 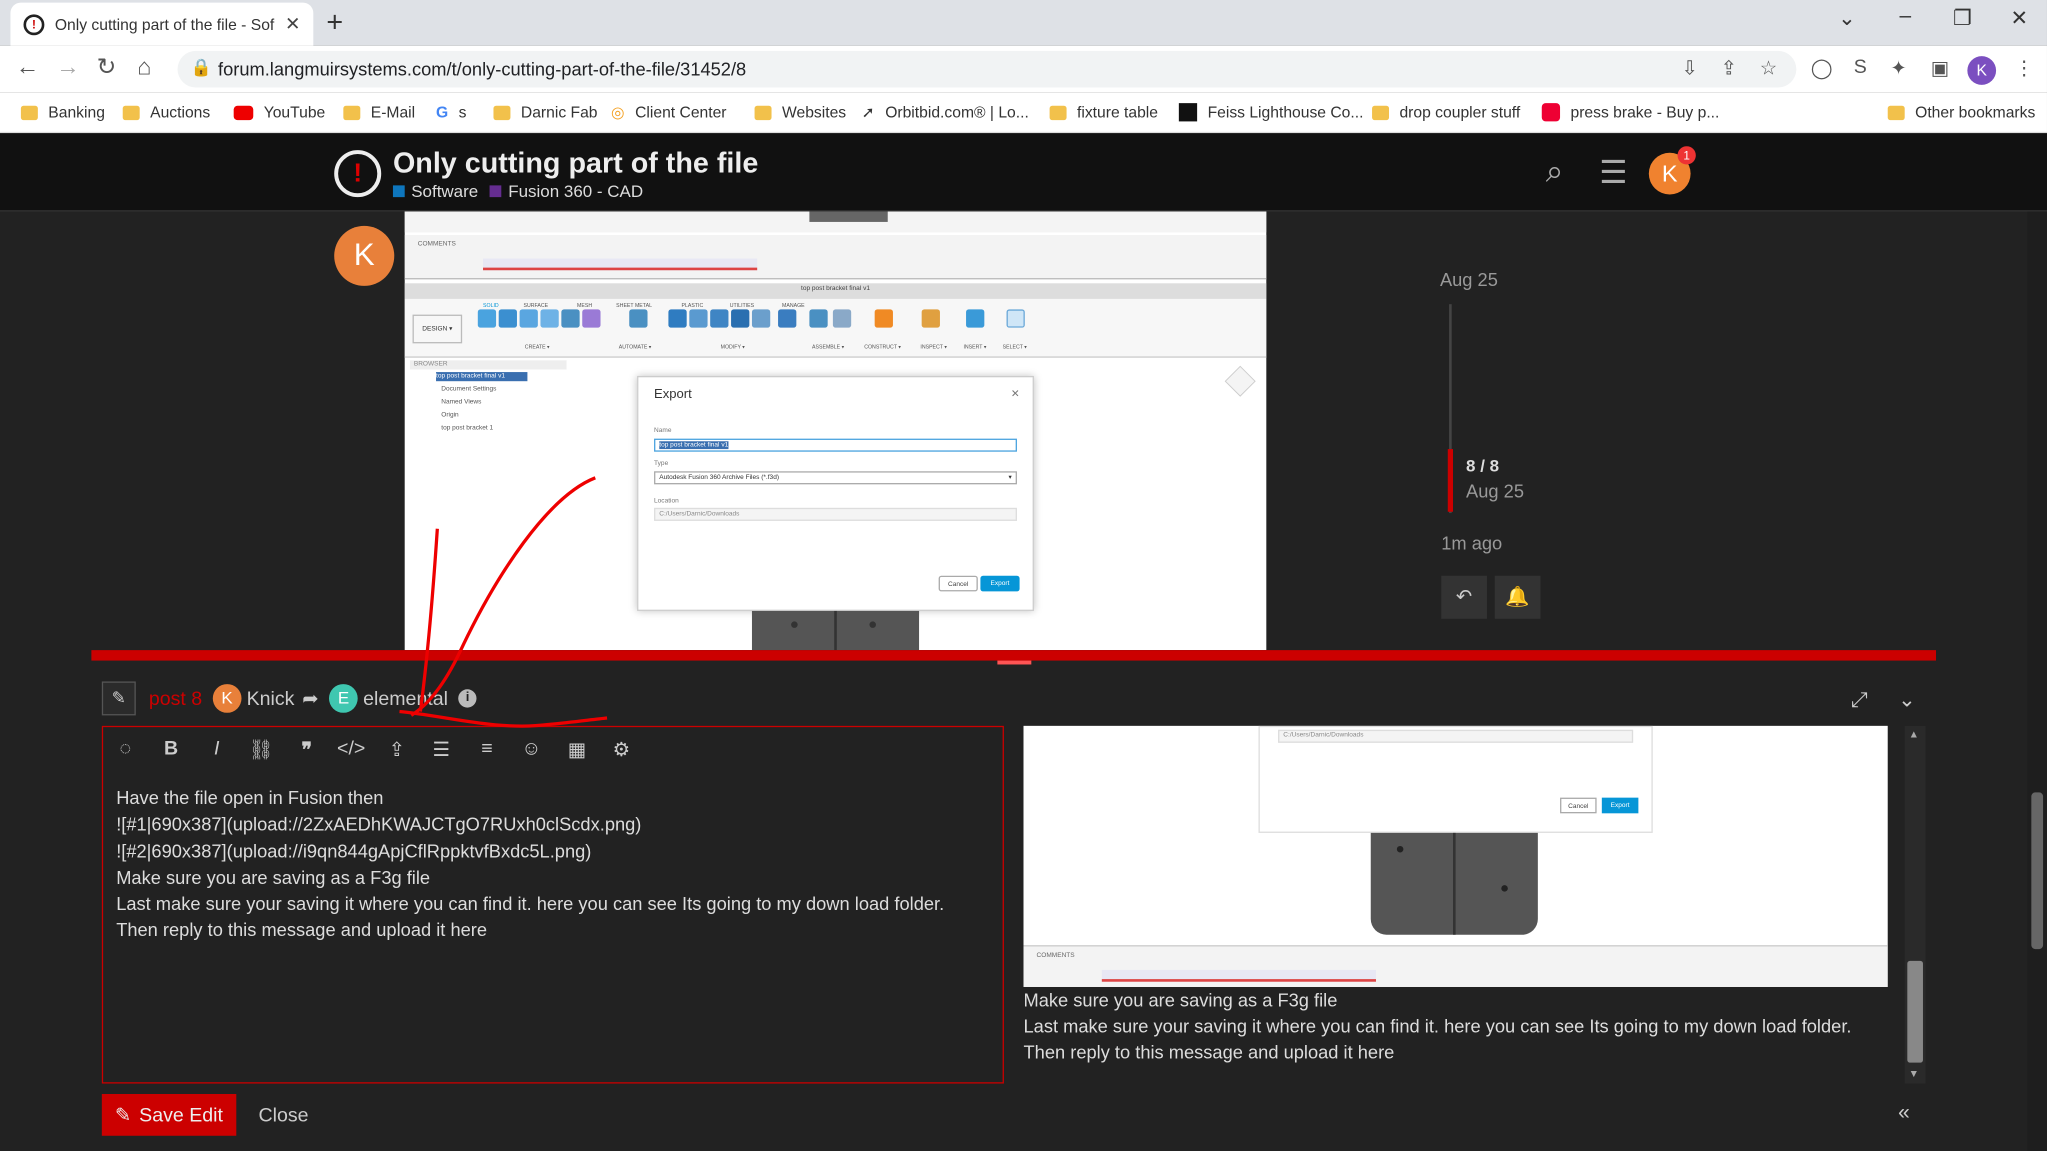 What do you see at coordinates (364, 255) in the screenshot?
I see `post-author-avatar: K` at bounding box center [364, 255].